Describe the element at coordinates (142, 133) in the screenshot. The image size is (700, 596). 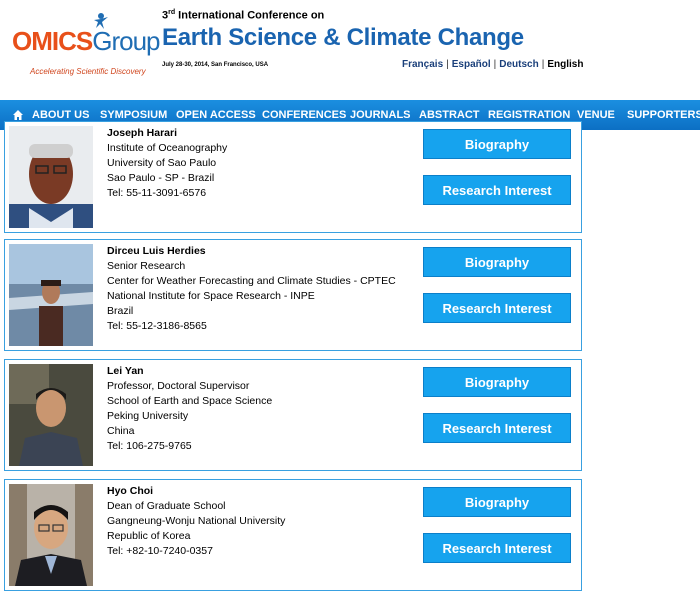
I see `speaker-name: Joseph Harari` at that location.